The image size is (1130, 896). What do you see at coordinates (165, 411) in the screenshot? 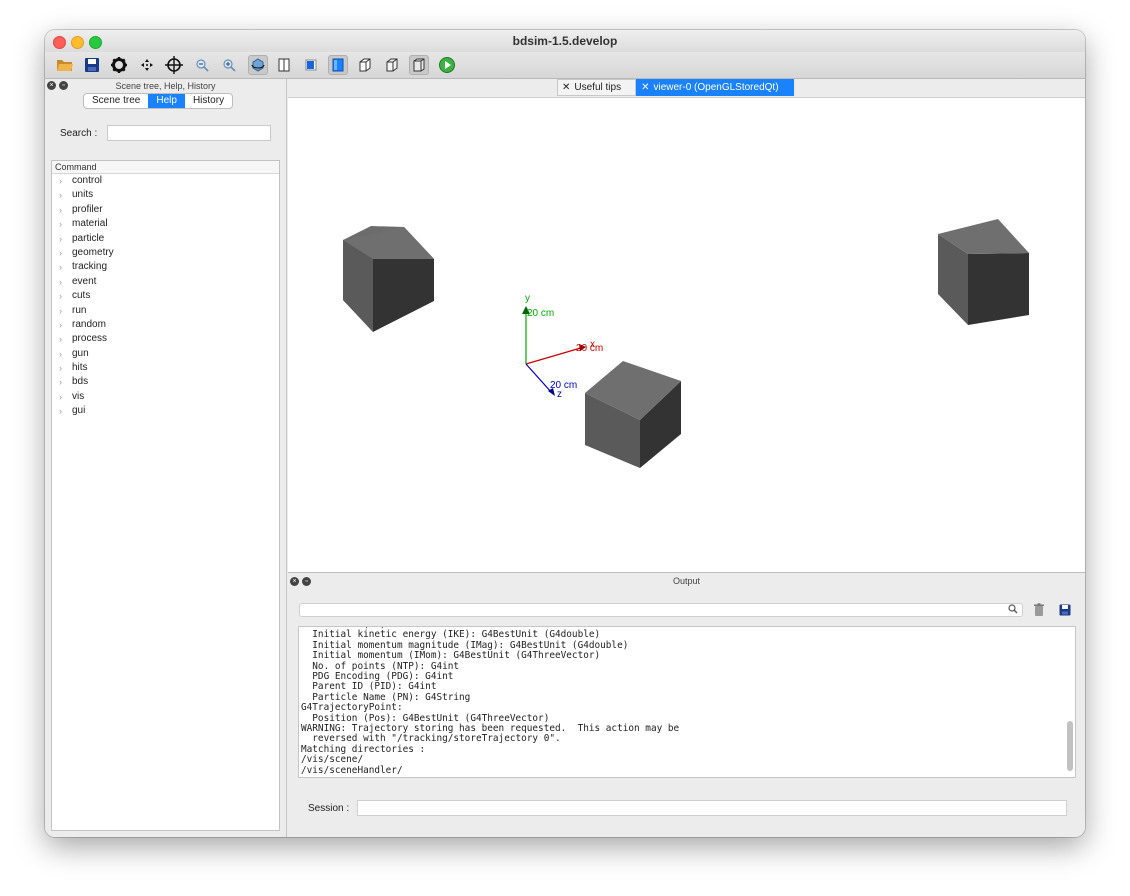
I see `tree-item-gui: › gui` at bounding box center [165, 411].